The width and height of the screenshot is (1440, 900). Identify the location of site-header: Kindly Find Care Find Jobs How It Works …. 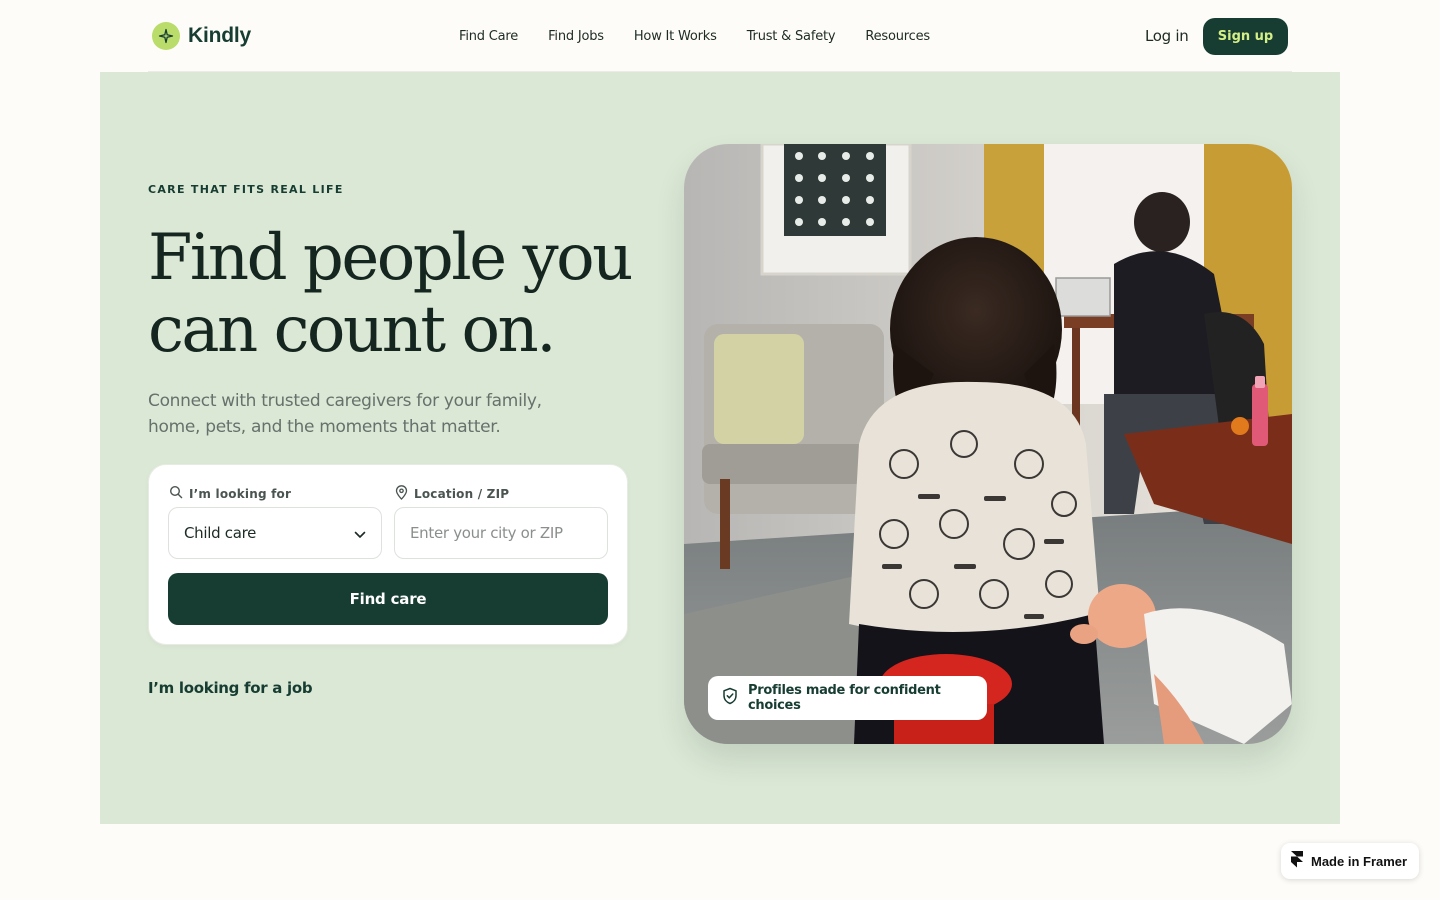
(720, 36).